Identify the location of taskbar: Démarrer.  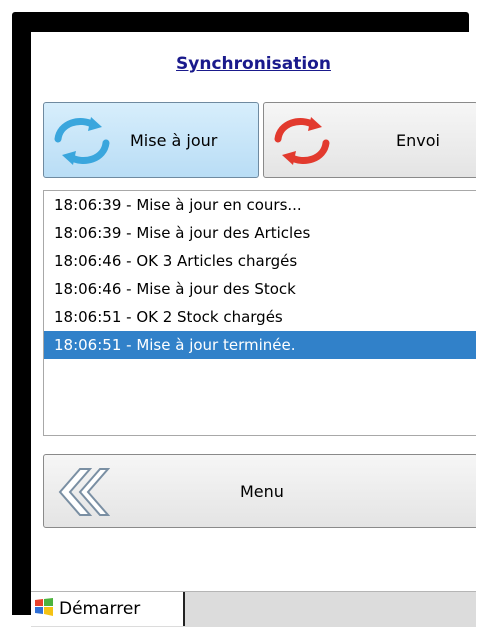
(253, 609).